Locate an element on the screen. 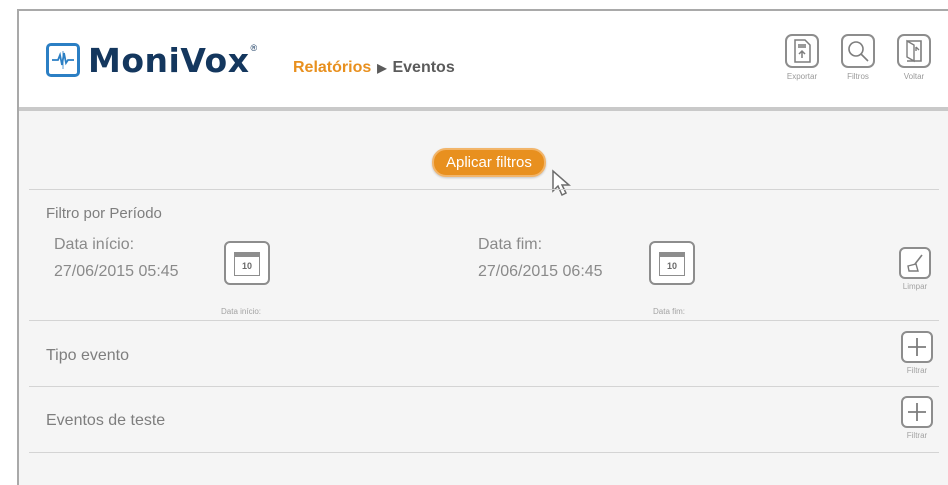  apply-filters-button: Aplicar filtros is located at coordinates (489, 162).